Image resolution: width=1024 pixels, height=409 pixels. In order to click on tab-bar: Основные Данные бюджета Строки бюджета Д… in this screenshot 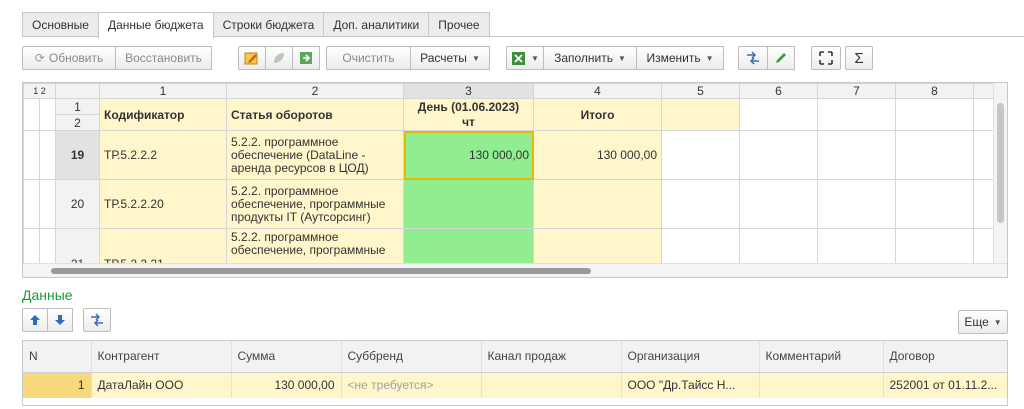, I will do `click(256, 25)`.